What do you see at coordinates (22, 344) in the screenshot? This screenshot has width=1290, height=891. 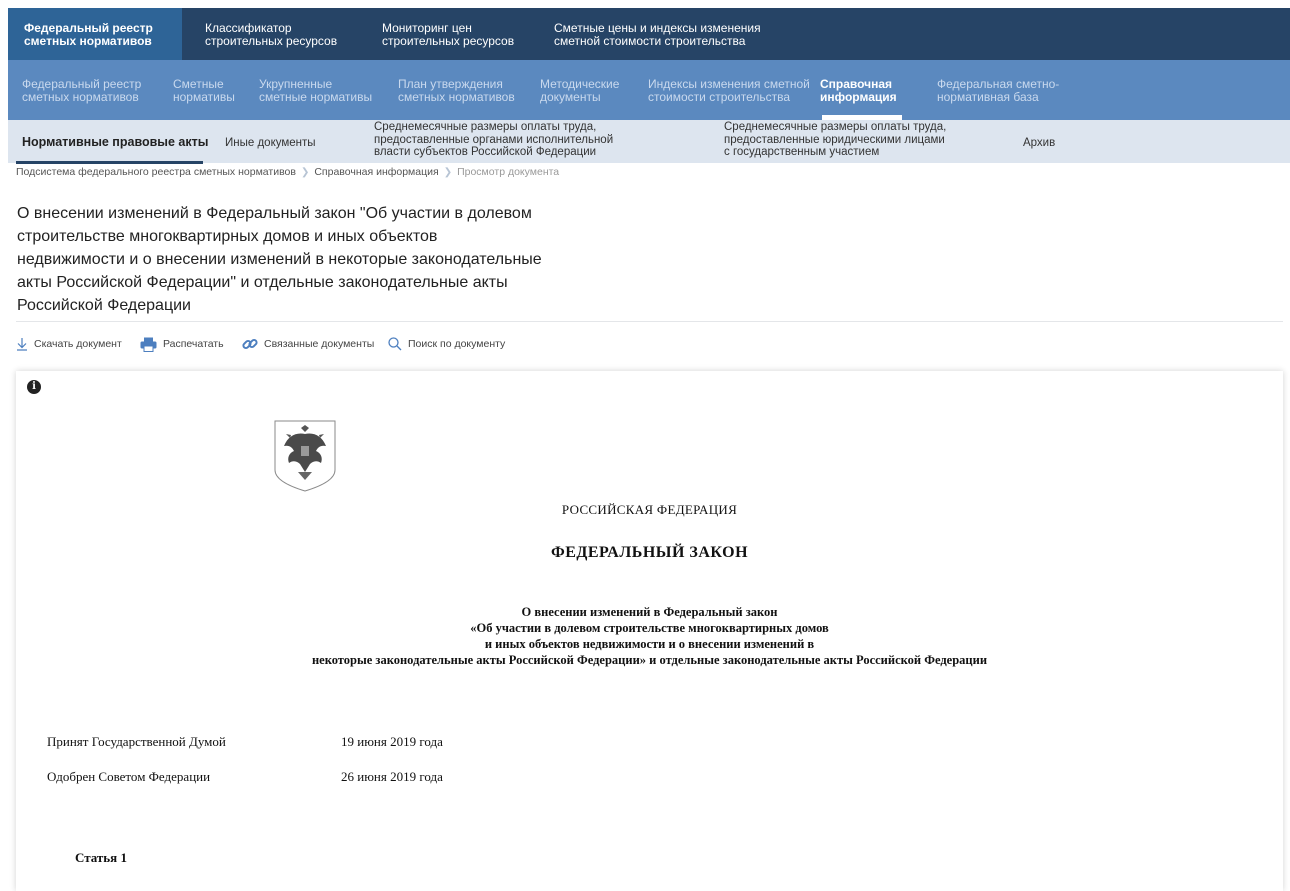 I see `download-icon` at bounding box center [22, 344].